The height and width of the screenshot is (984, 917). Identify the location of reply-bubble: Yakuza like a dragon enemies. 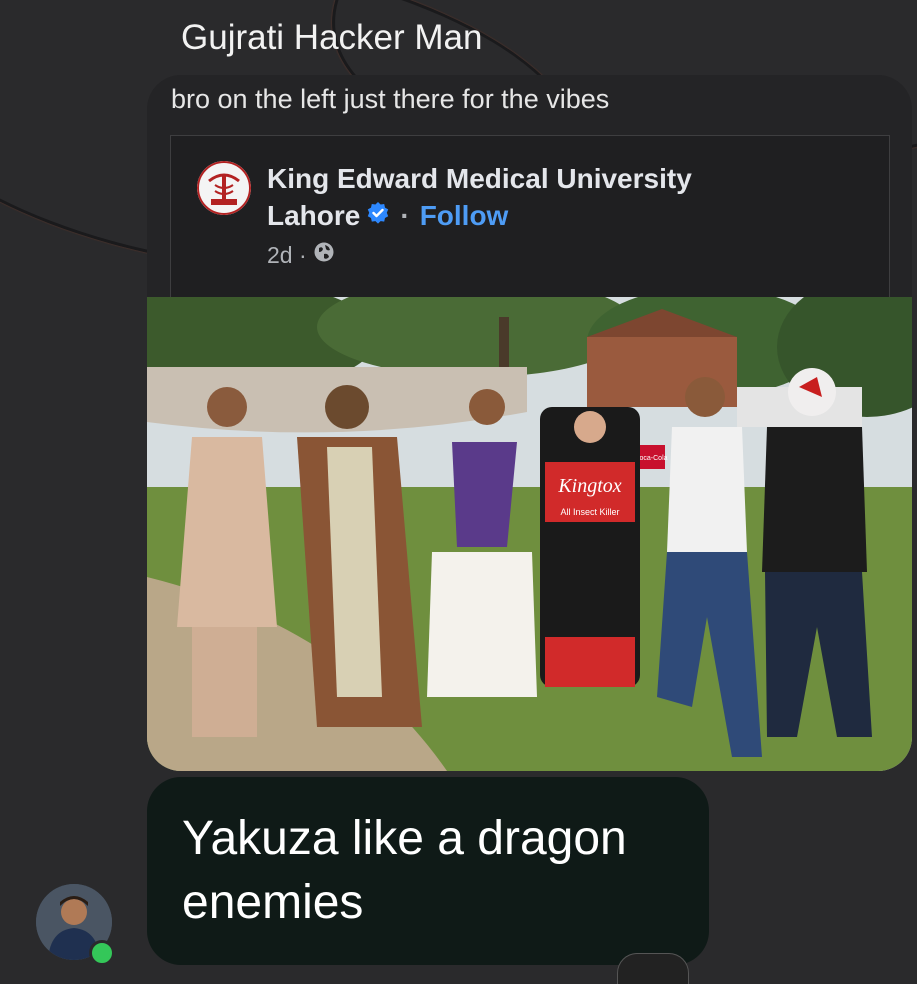
(428, 871).